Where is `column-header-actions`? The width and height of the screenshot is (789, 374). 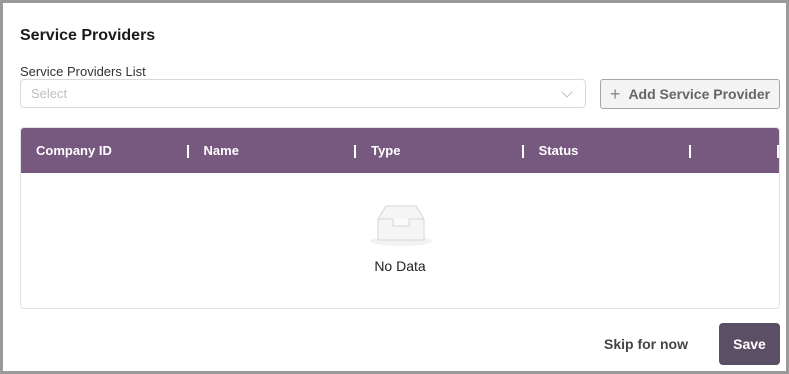
column-header-actions is located at coordinates (735, 150).